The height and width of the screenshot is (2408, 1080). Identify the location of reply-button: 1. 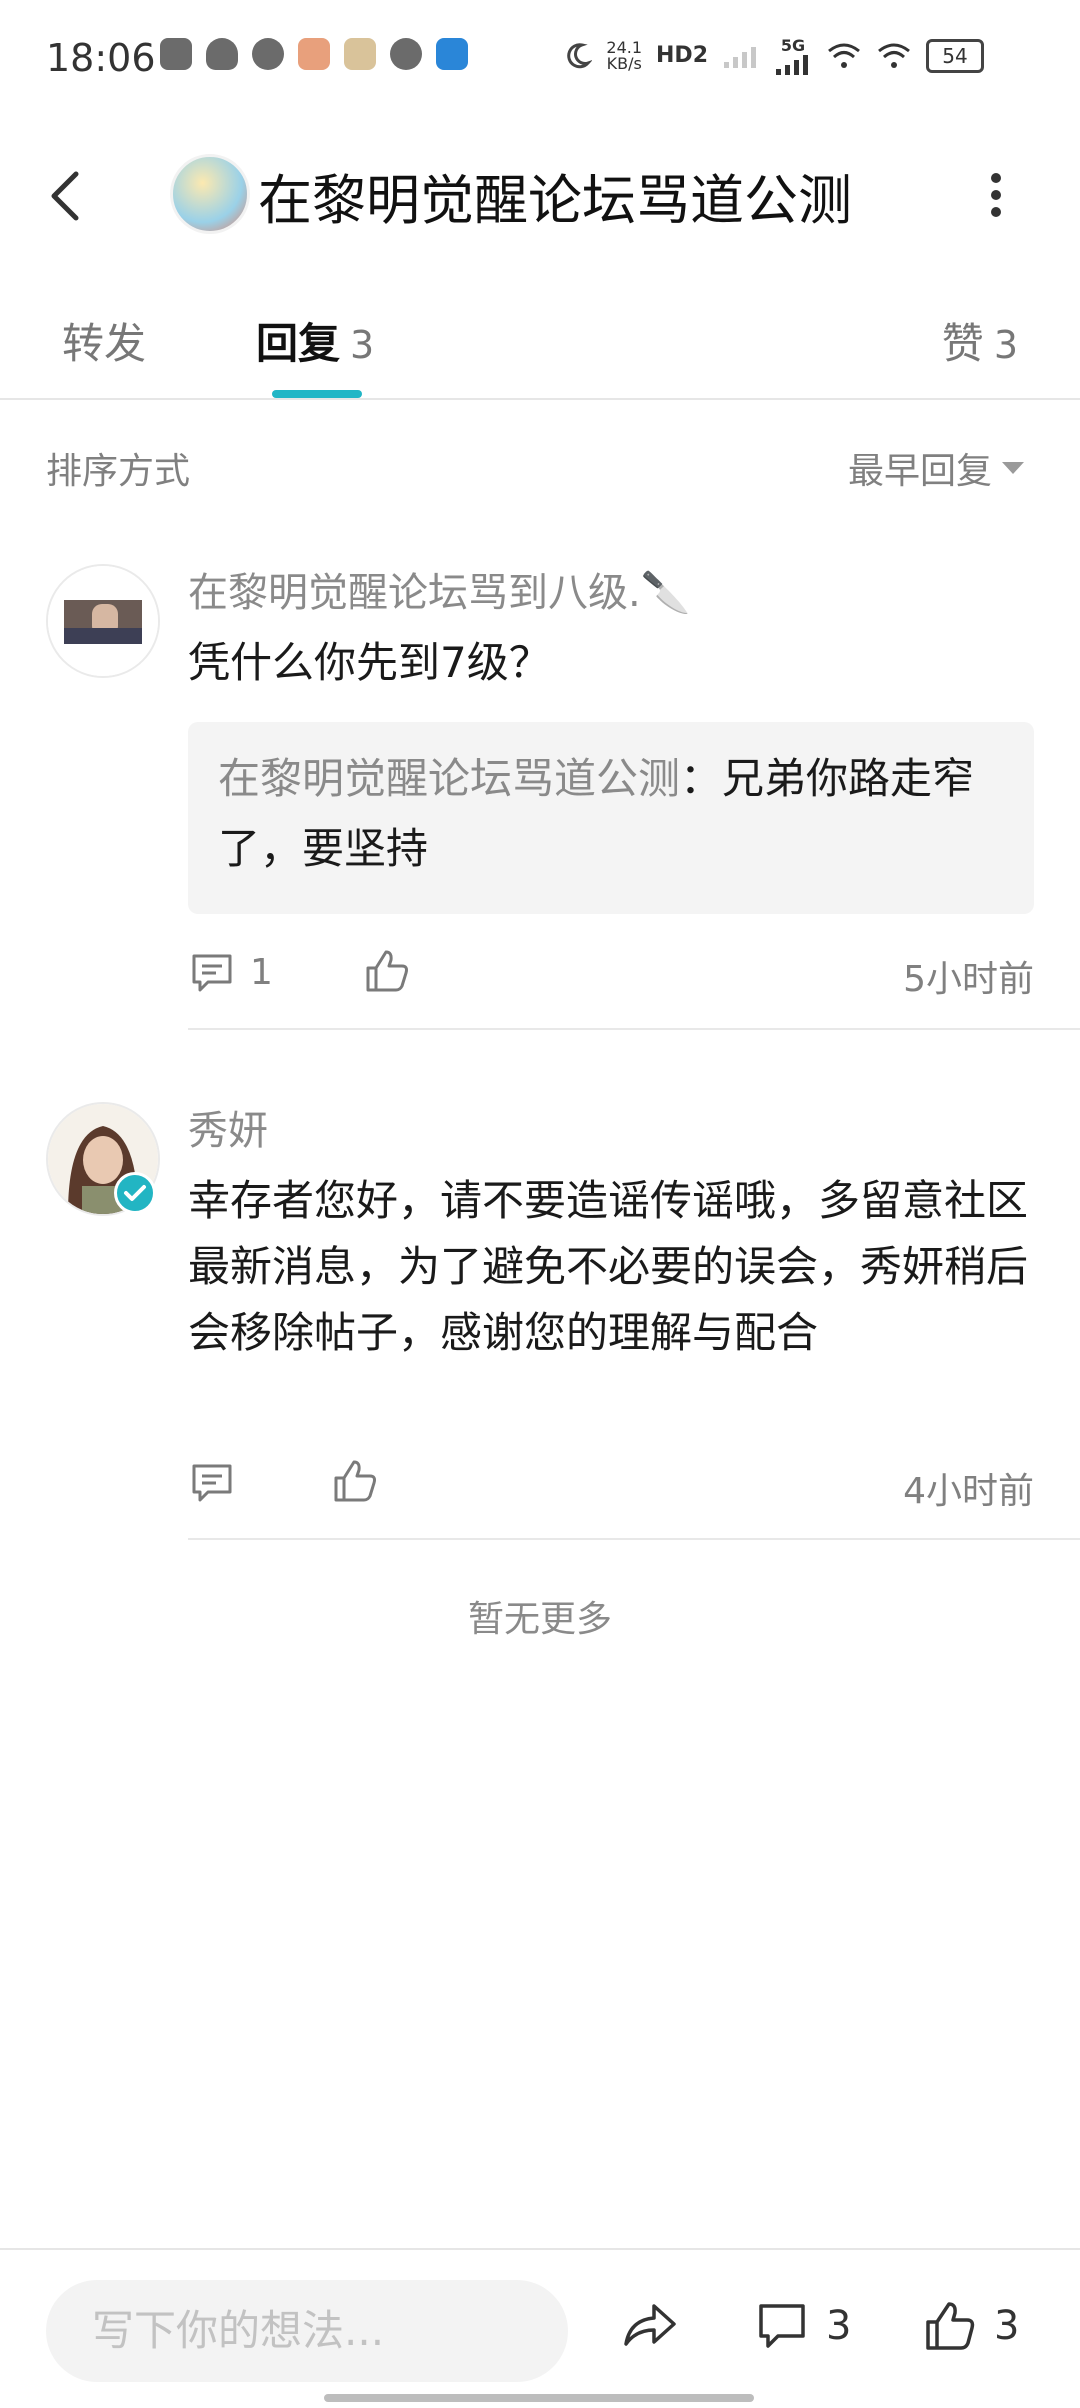
(231, 972).